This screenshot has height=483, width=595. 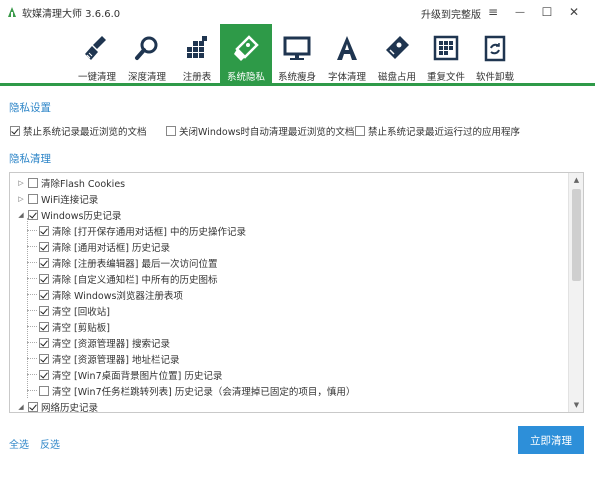 What do you see at coordinates (70, 408) in the screenshot?
I see `tree-item-label: 网络历史记录` at bounding box center [70, 408].